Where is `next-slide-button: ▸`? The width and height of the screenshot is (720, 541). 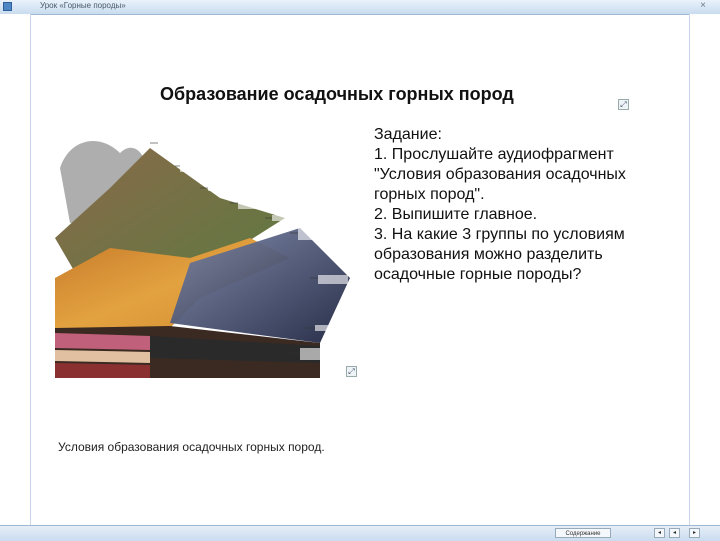 next-slide-button: ▸ is located at coordinates (694, 533).